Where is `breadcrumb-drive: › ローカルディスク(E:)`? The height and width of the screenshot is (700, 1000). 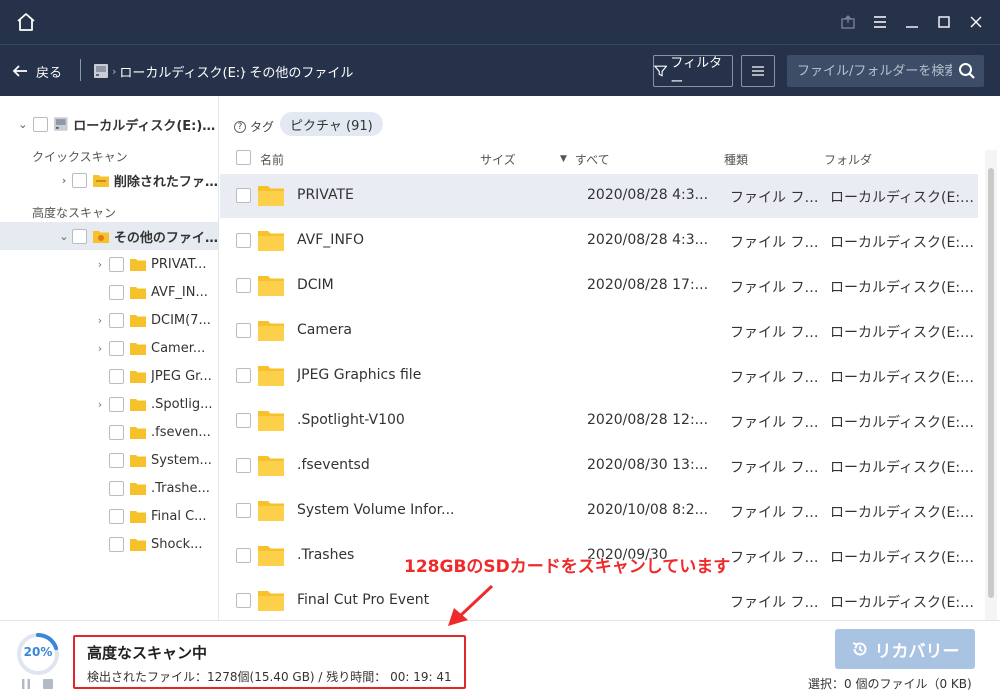 breadcrumb-drive: › ローカルディスク(E:) is located at coordinates (169, 71).